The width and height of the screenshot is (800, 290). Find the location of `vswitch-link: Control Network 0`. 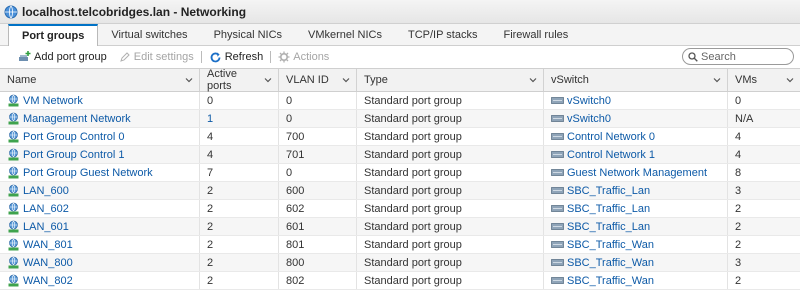

vswitch-link: Control Network 0 is located at coordinates (611, 137).